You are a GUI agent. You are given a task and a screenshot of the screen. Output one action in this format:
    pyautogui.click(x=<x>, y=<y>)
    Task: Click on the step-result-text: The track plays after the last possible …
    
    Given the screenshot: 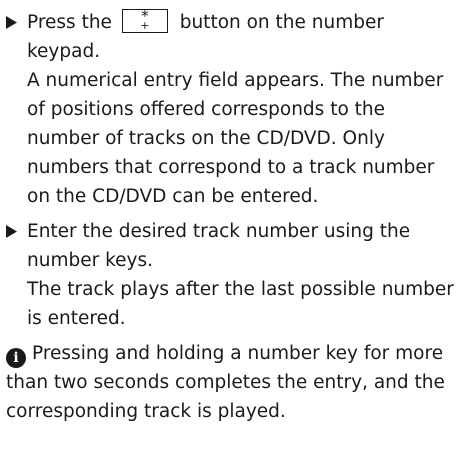 What is the action you would take?
    pyautogui.click(x=240, y=304)
    